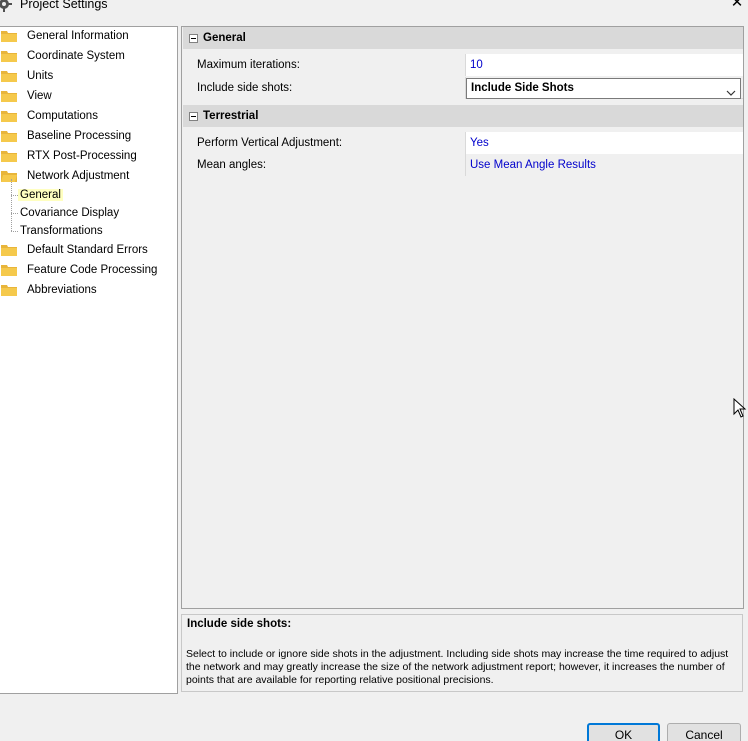 The width and height of the screenshot is (748, 741). I want to click on help-title: Include side shots:, so click(239, 624).